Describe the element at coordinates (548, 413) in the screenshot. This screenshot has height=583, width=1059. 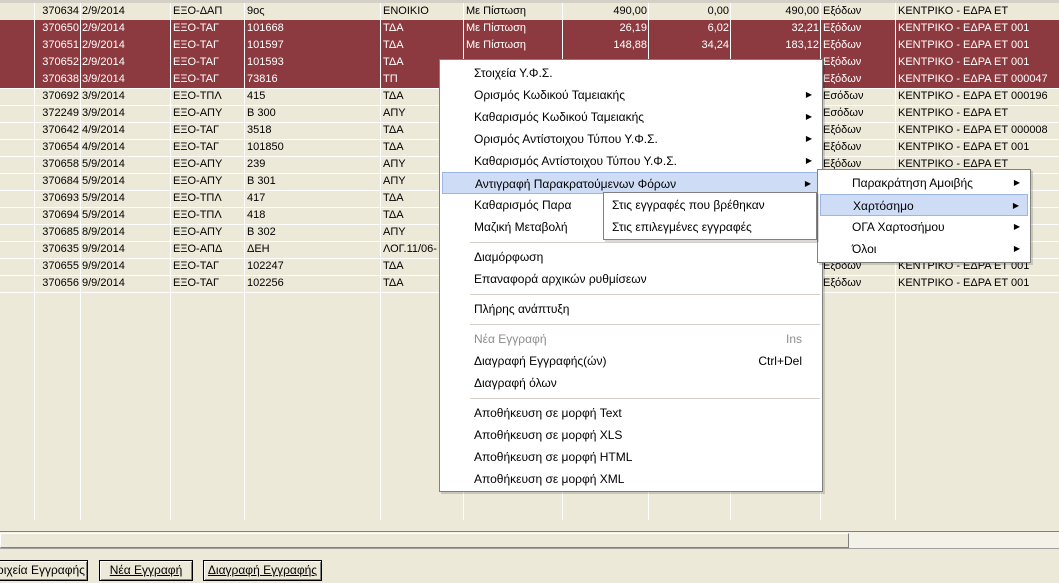
I see `context-menu-item-label: Αποθήκευση σε μορφή Text` at that location.